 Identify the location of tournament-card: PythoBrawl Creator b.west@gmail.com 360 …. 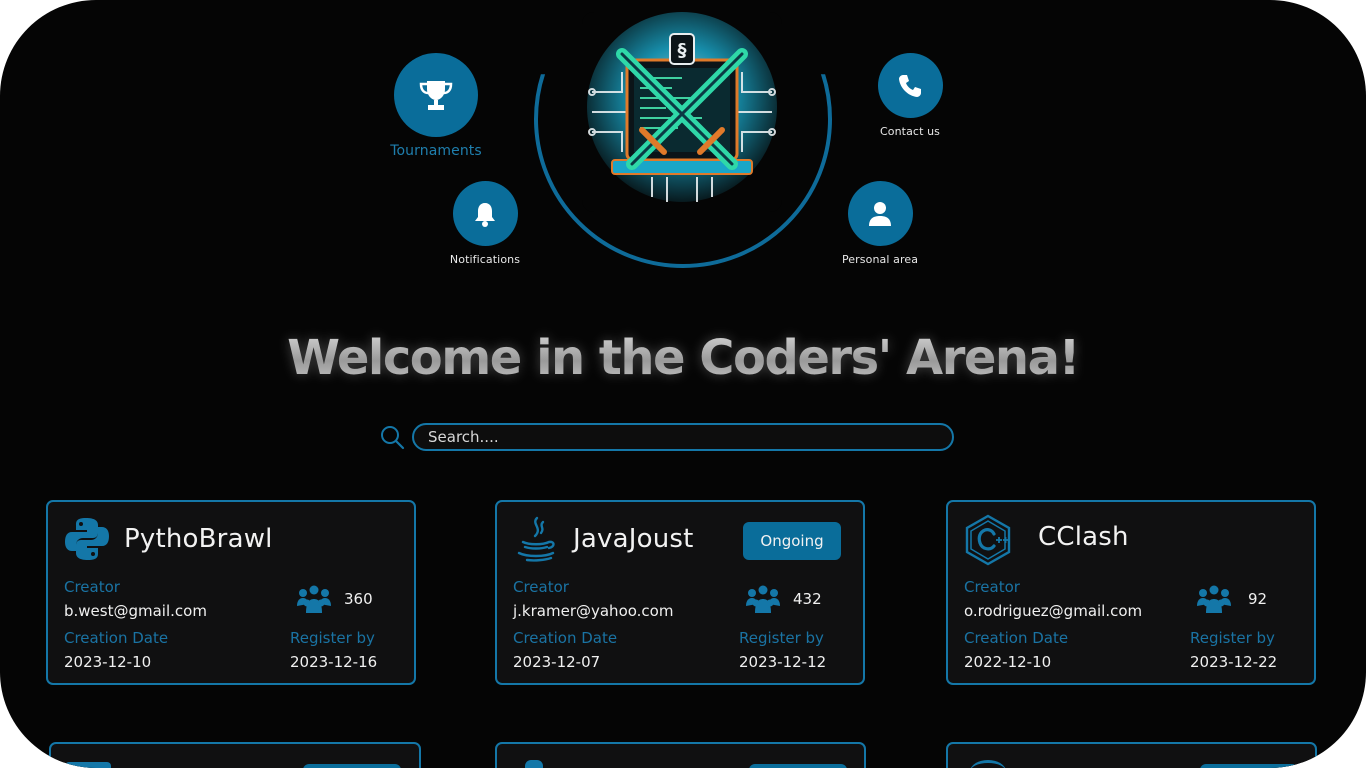
(231, 592).